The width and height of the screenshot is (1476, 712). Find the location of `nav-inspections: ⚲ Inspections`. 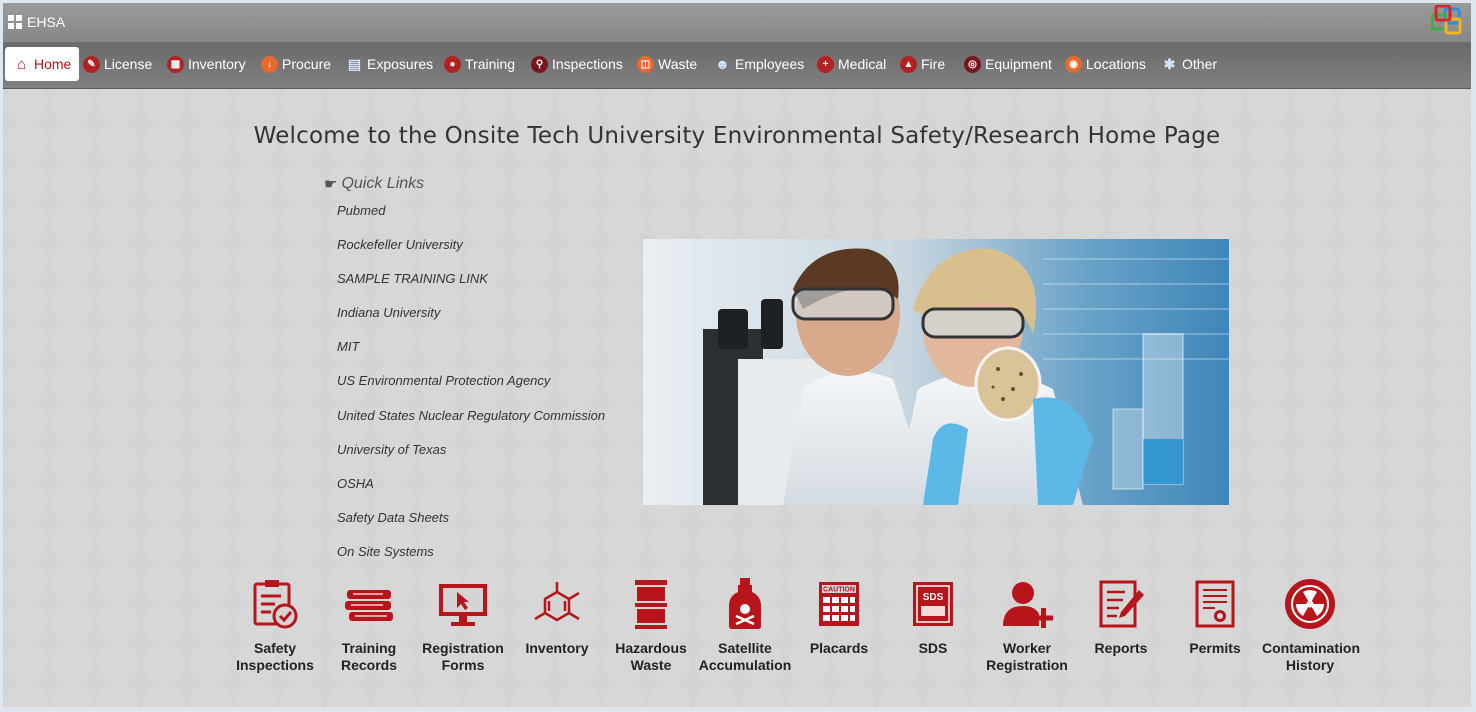

nav-inspections: ⚲ Inspections is located at coordinates (577, 64).